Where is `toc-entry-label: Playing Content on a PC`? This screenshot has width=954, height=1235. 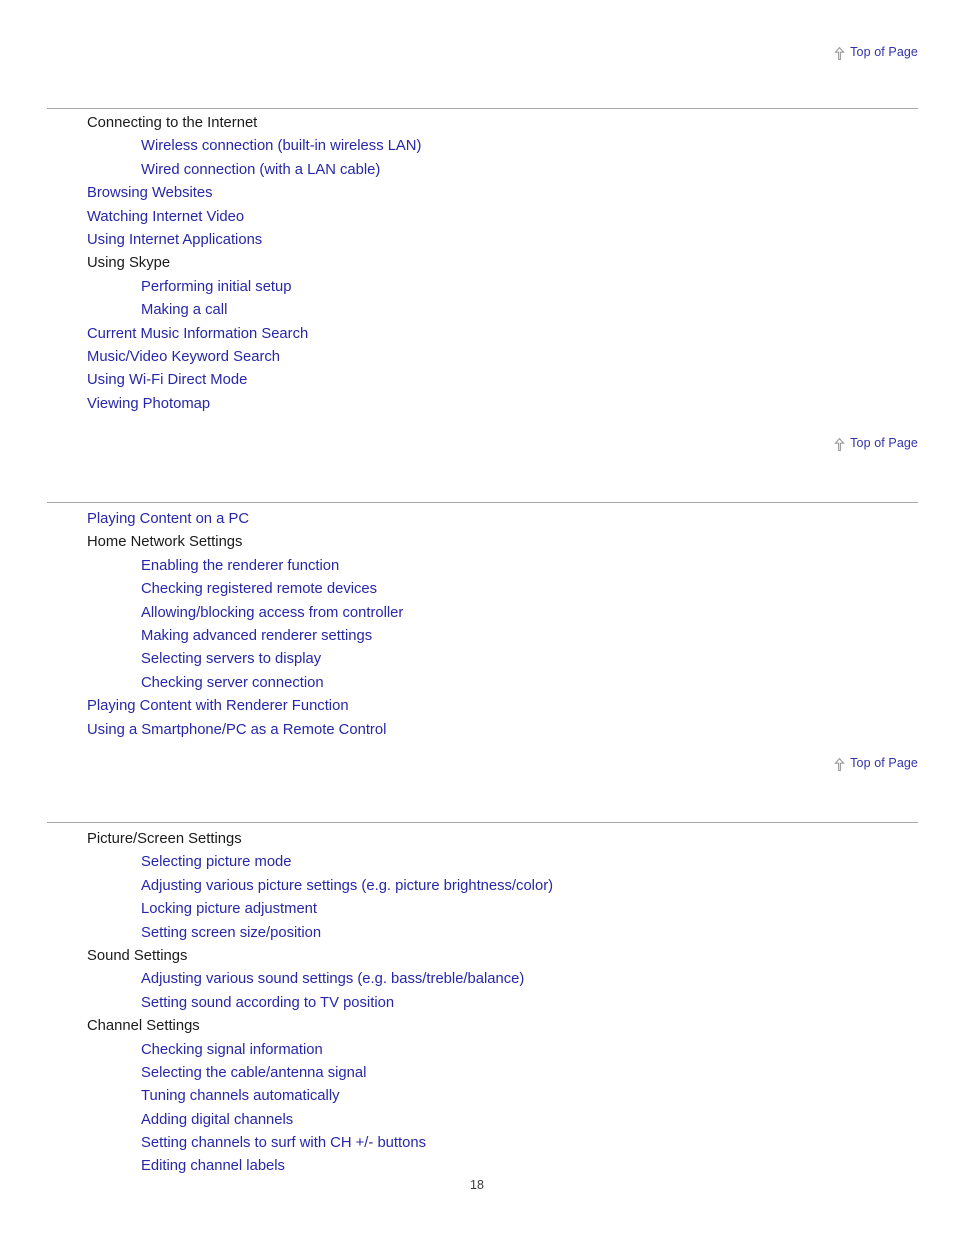 toc-entry-label: Playing Content on a PC is located at coordinates (168, 519).